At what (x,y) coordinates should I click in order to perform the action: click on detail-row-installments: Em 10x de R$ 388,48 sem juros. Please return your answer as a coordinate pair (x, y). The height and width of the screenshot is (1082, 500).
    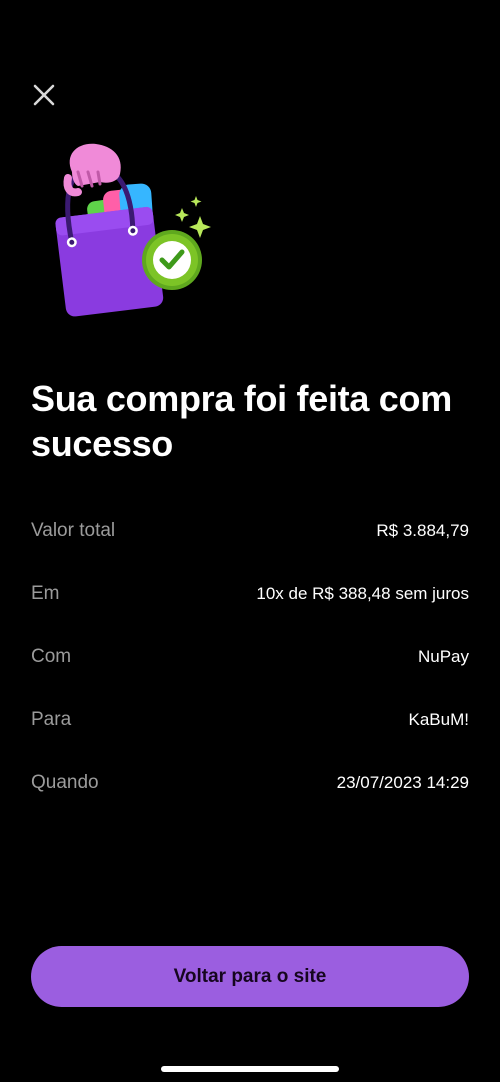
    Looking at the image, I should click on (250, 602).